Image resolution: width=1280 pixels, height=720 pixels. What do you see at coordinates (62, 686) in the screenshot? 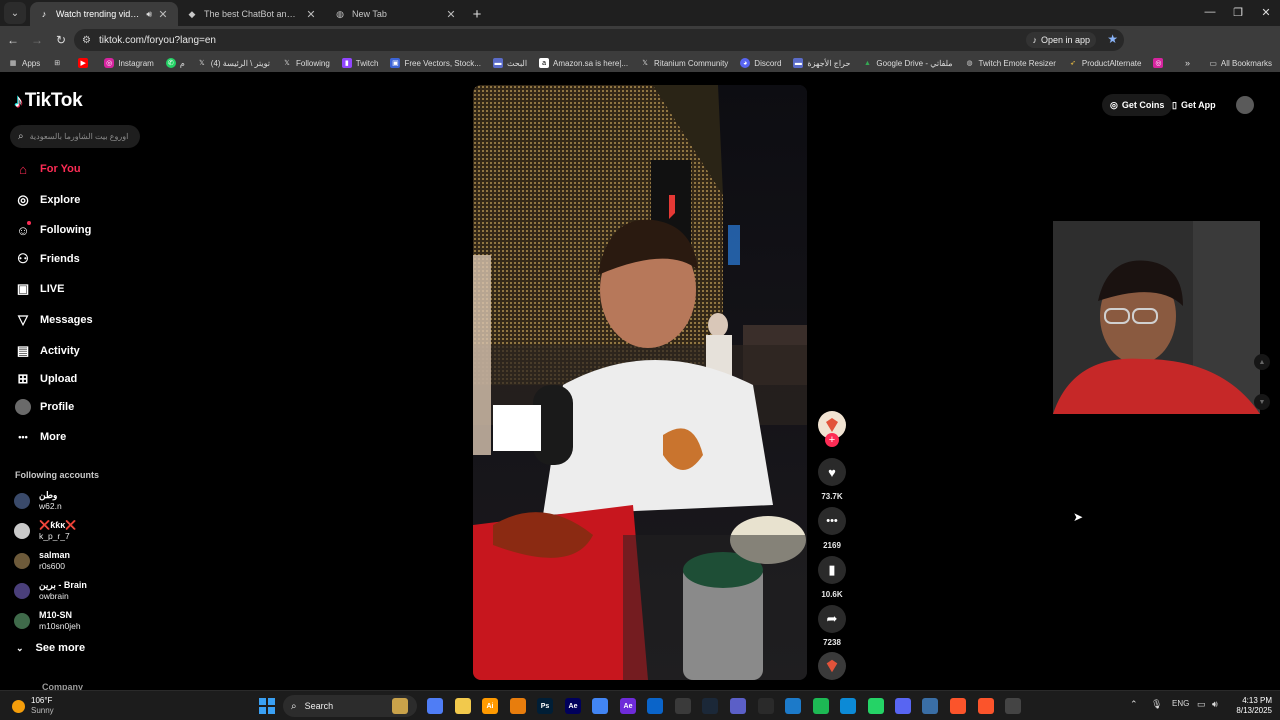
I see `company-link: Company` at bounding box center [62, 686].